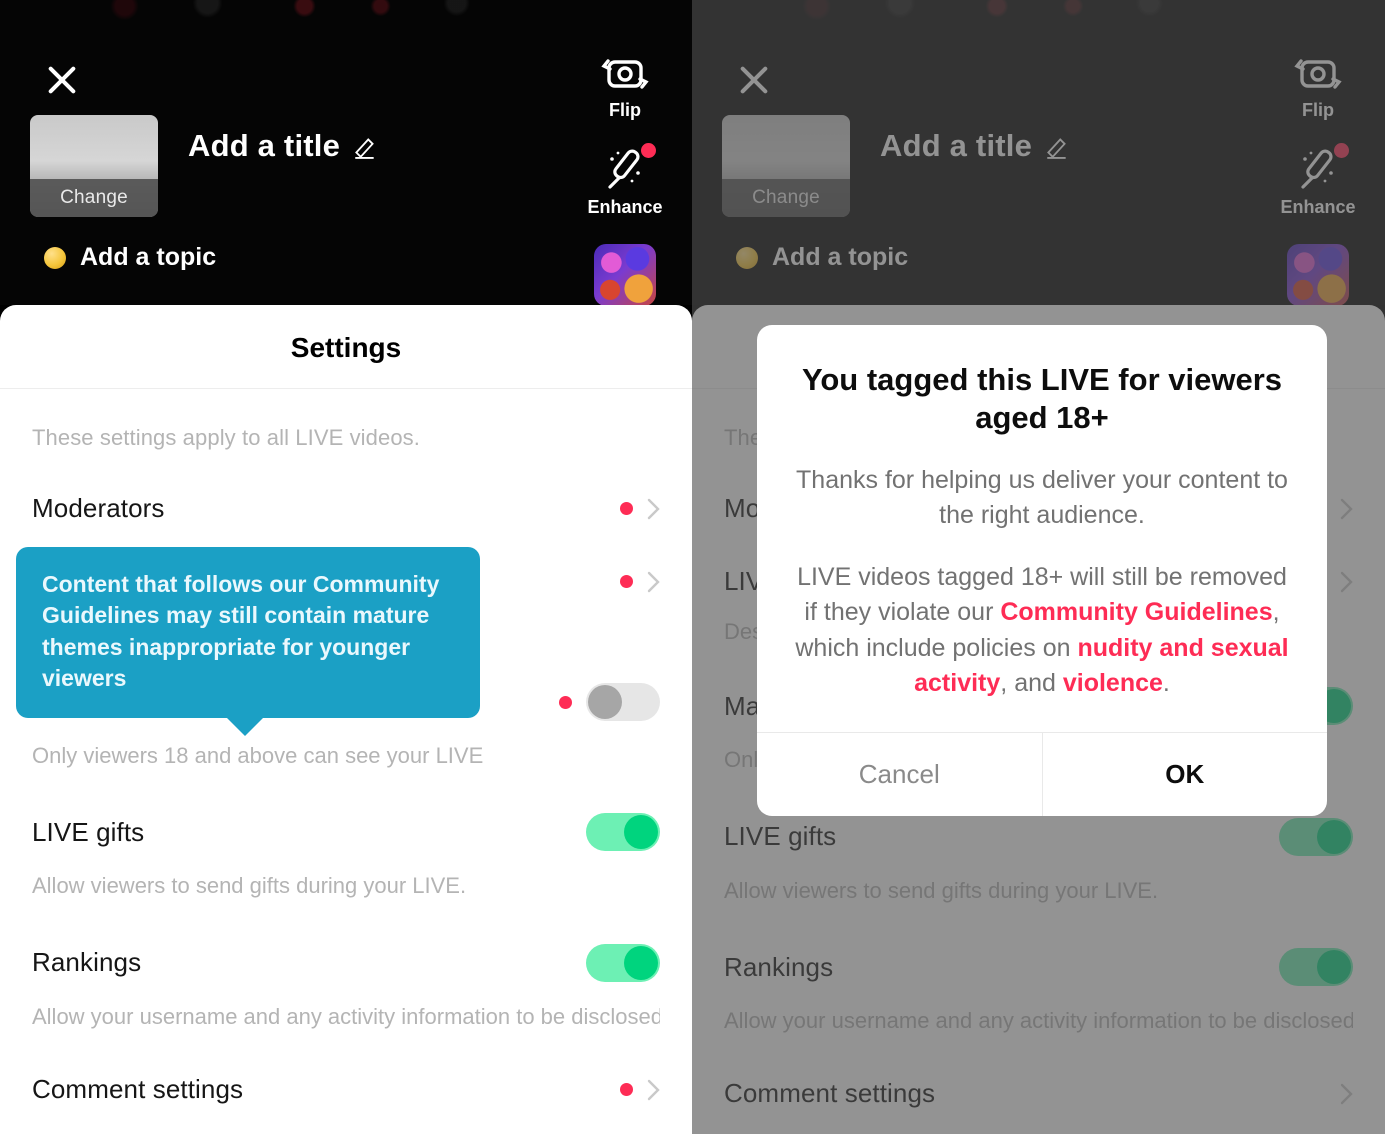  Describe the element at coordinates (346, 487) in the screenshot. I see `settings-row-moderators: Moderators` at that location.